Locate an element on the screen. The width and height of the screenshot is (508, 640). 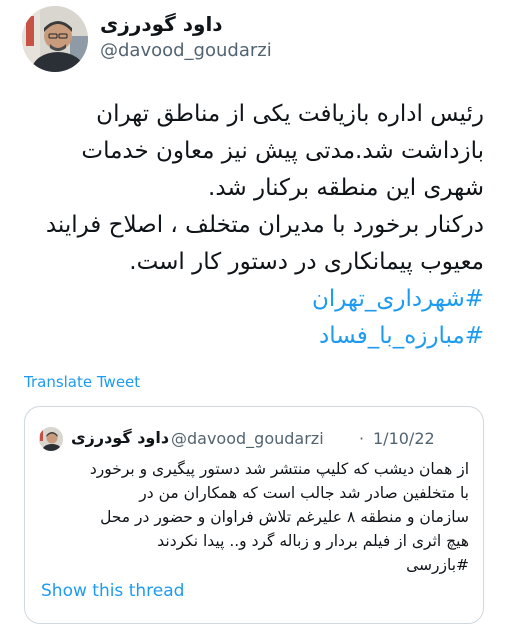
tweet-text-line: رئیس اداره بازیافت یکی از مناطق تهران is located at coordinates (290, 114).